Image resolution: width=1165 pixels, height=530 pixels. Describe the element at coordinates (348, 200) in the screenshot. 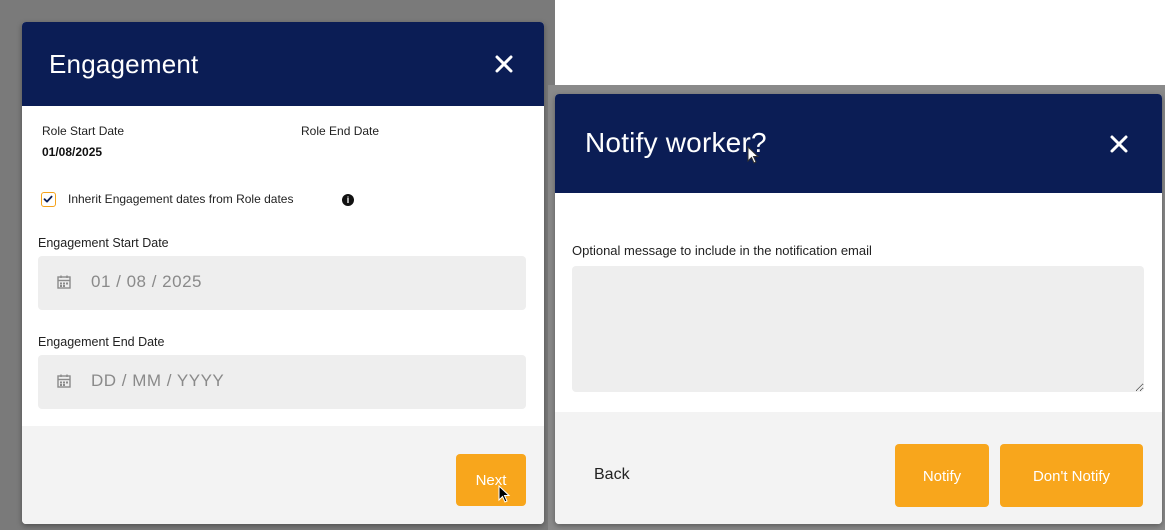

I see `info-icon: i` at that location.